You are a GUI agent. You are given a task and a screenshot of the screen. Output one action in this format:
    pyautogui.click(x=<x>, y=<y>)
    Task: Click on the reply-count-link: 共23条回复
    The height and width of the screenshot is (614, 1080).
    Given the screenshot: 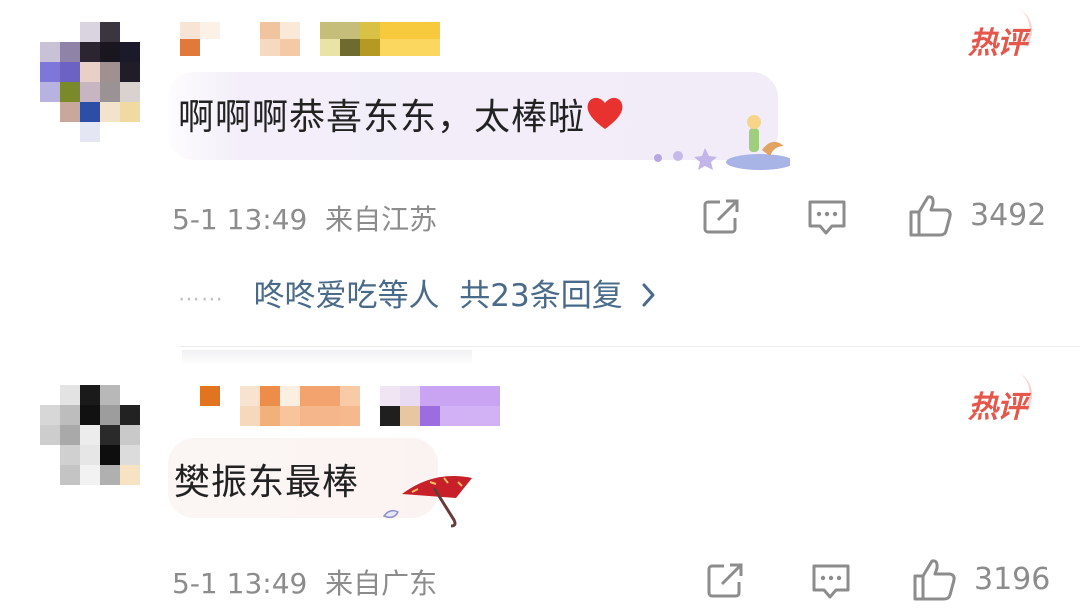 What is the action you would take?
    pyautogui.click(x=540, y=296)
    